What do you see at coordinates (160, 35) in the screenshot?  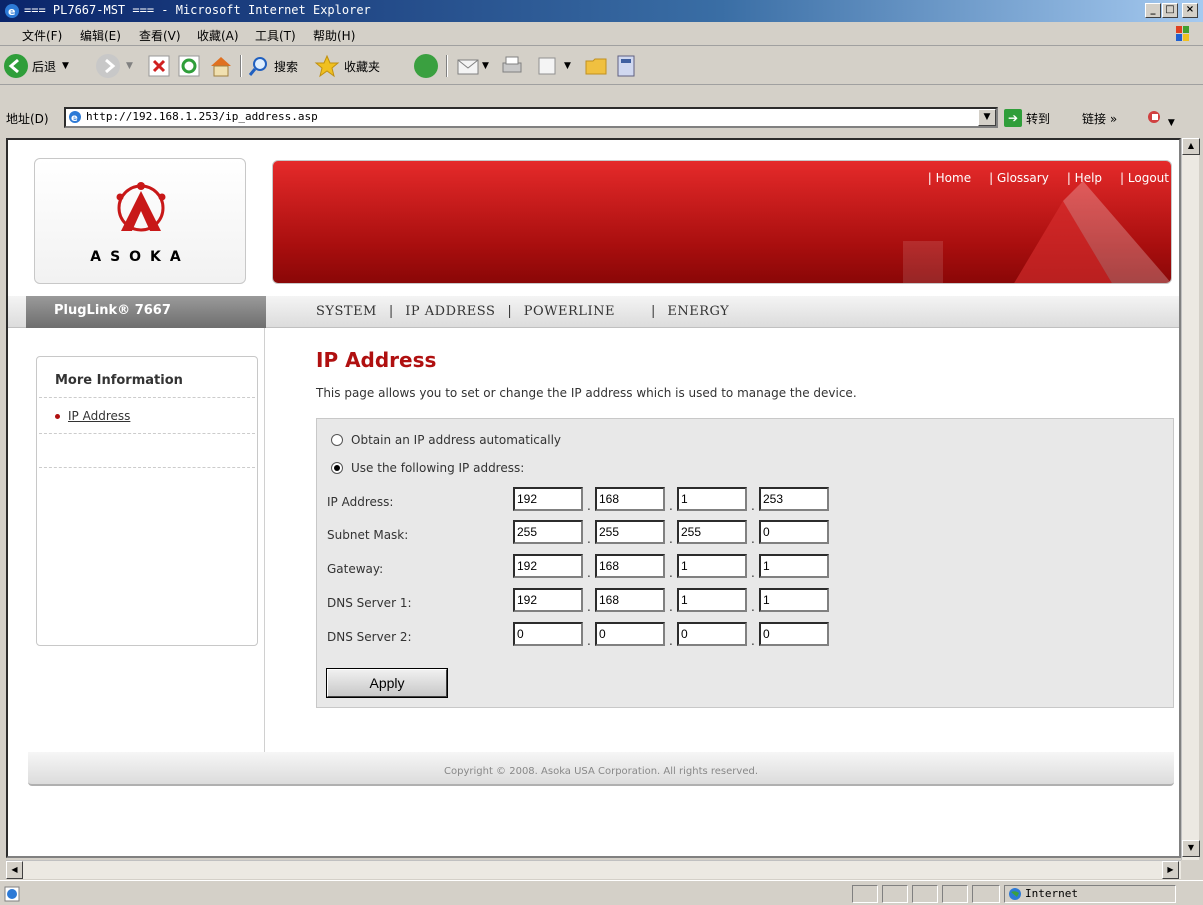 I see `menu-view: 查看(V)` at bounding box center [160, 35].